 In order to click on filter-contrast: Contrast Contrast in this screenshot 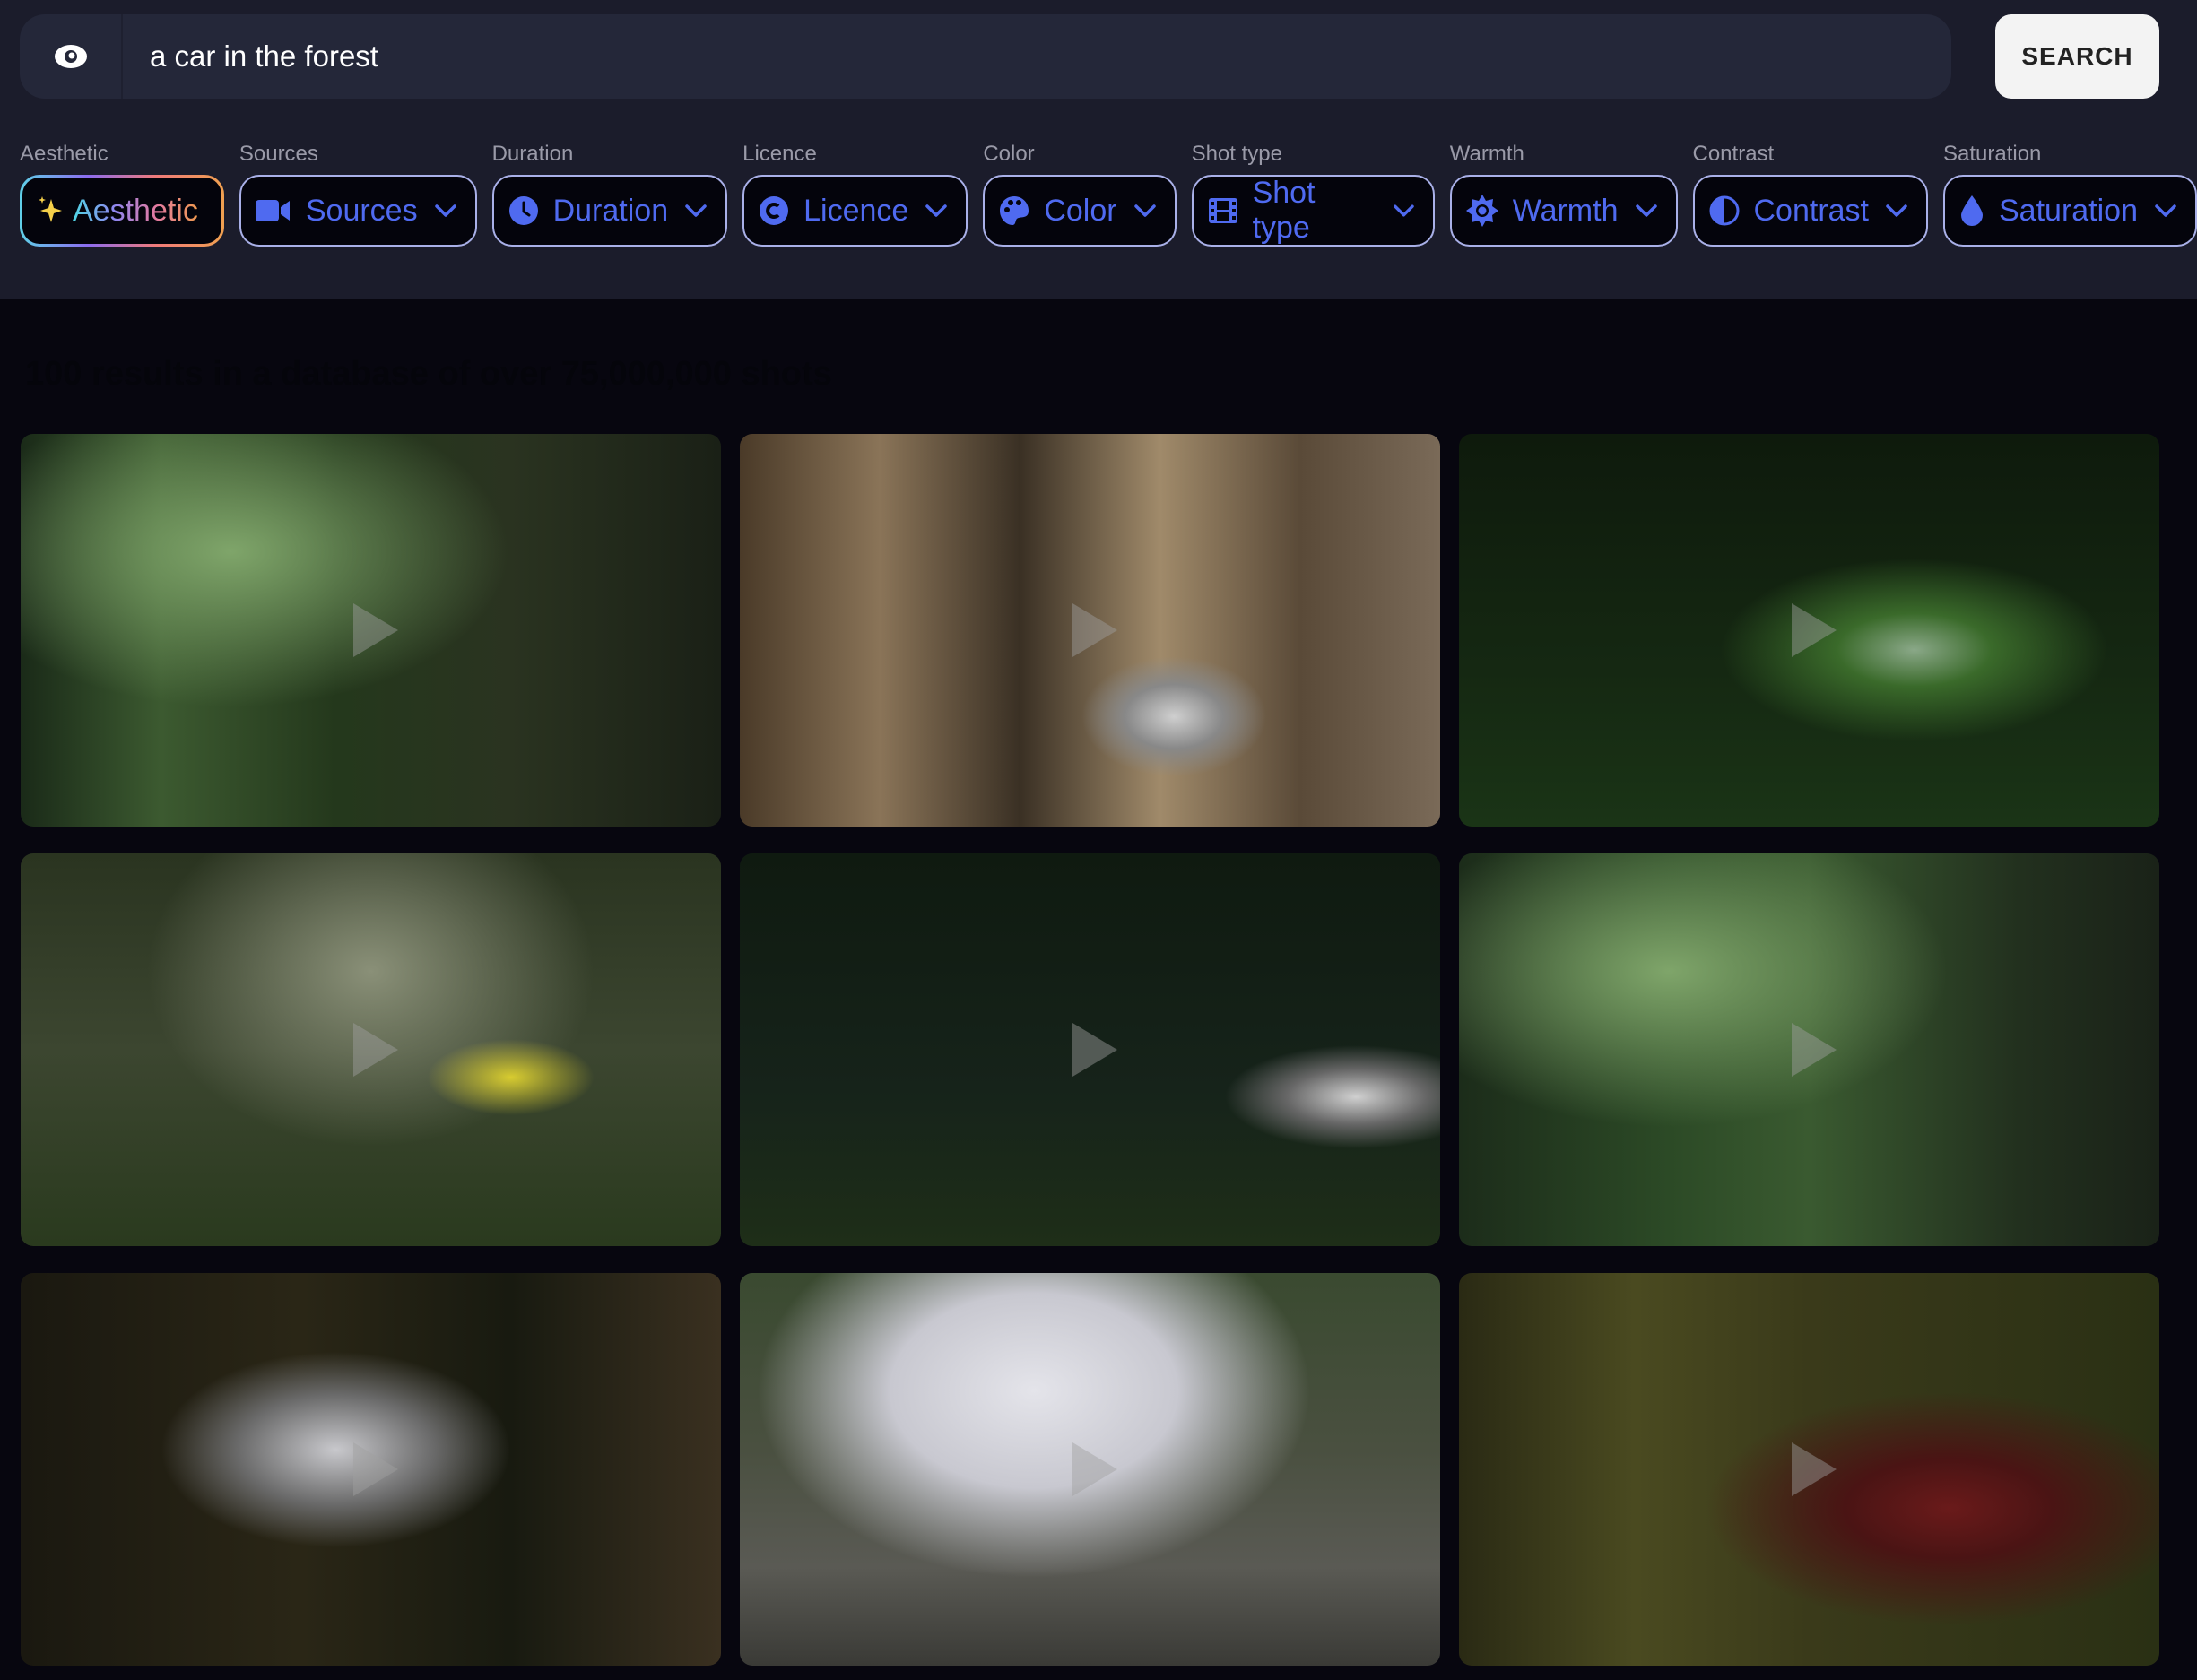, I will do `click(1810, 194)`.